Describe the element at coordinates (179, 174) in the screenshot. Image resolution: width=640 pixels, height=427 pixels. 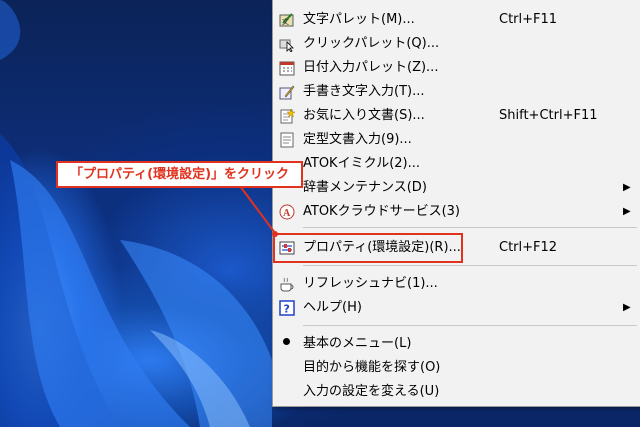
I see `instruction-callout: 「プロパティ(環境設定)」をクリック` at that location.